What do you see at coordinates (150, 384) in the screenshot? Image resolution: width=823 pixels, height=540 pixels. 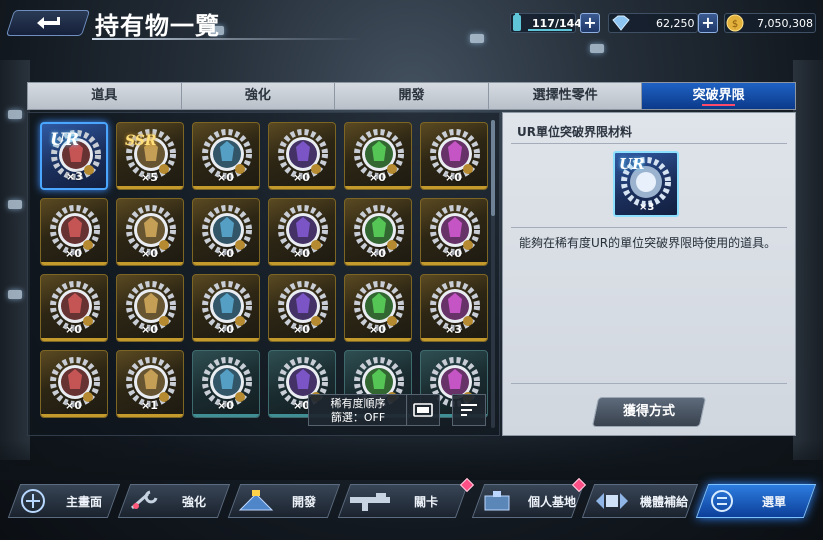 I see `grid-item: ×1` at bounding box center [150, 384].